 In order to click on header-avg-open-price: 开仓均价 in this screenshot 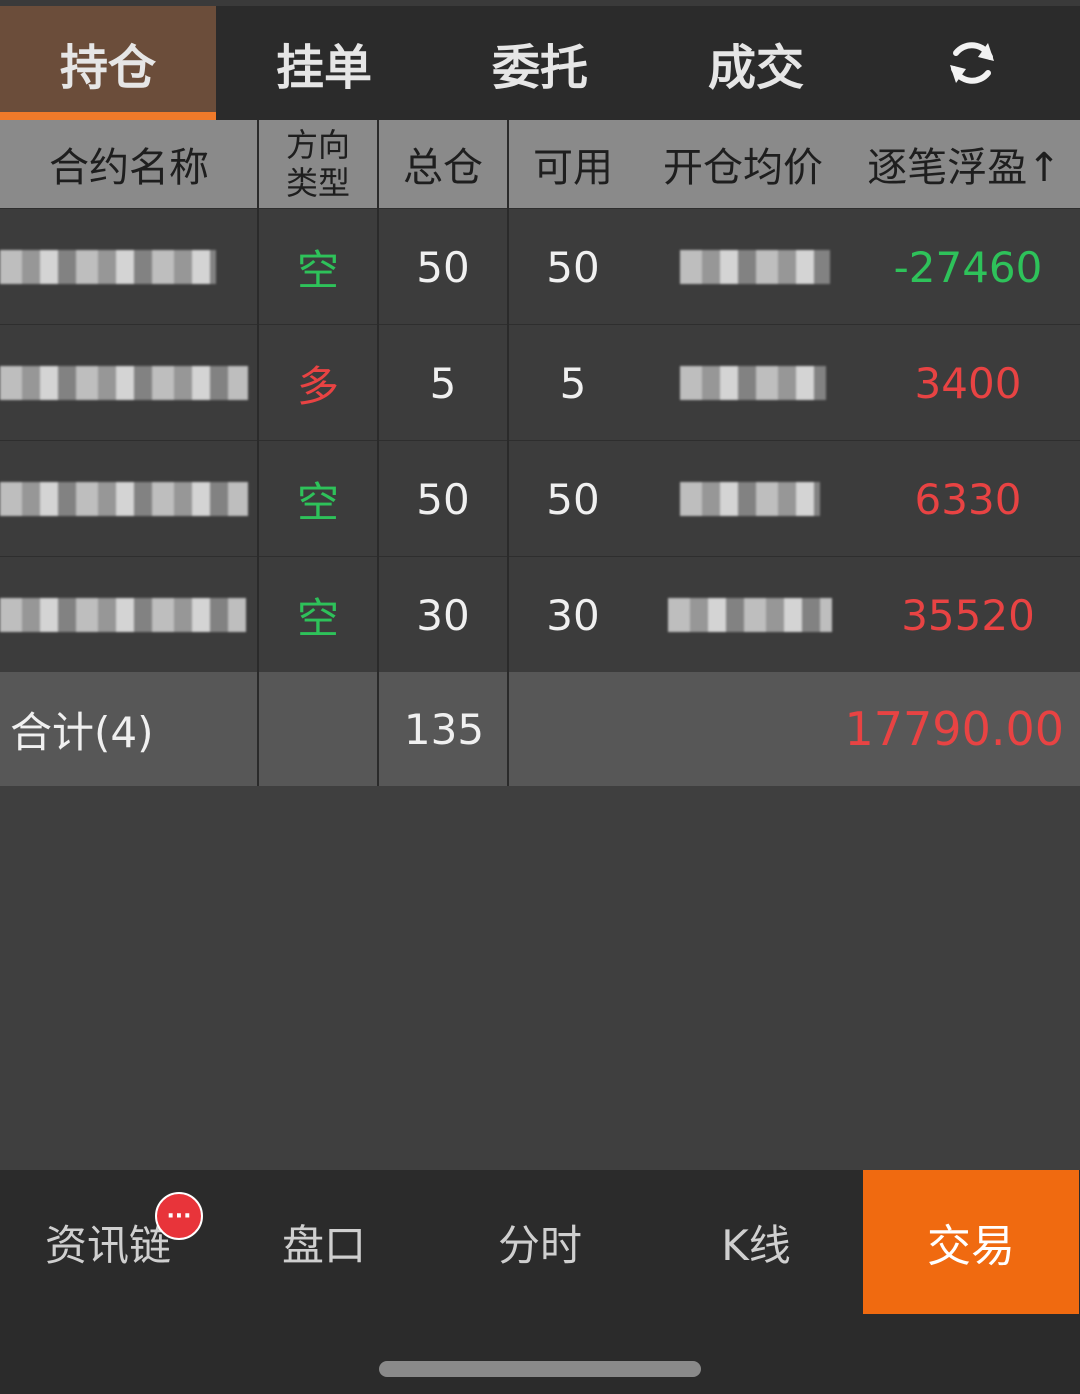, I will do `click(743, 164)`.